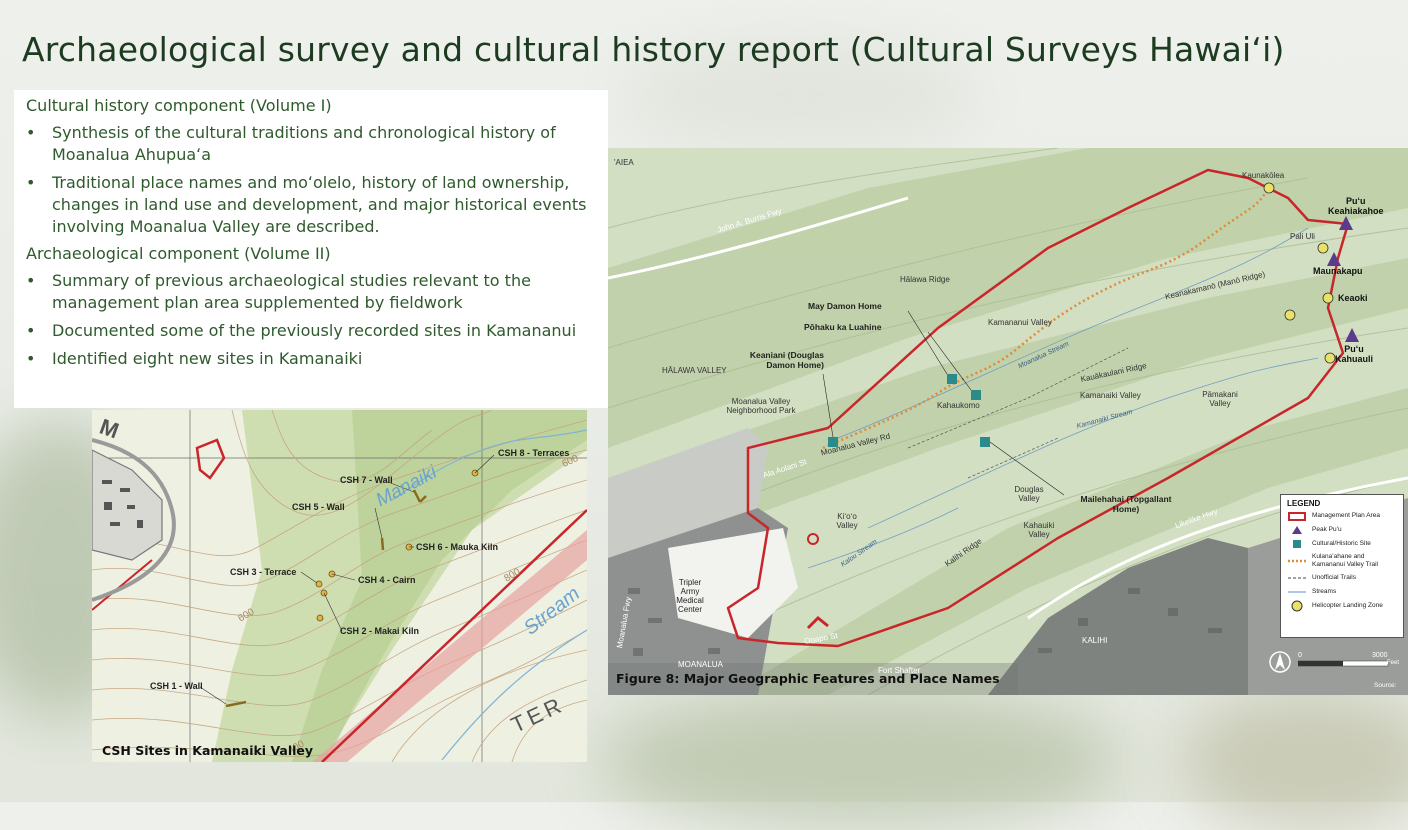 Image resolution: width=1408 pixels, height=830 pixels. I want to click on scale-bar-graphic, so click(1343, 663).